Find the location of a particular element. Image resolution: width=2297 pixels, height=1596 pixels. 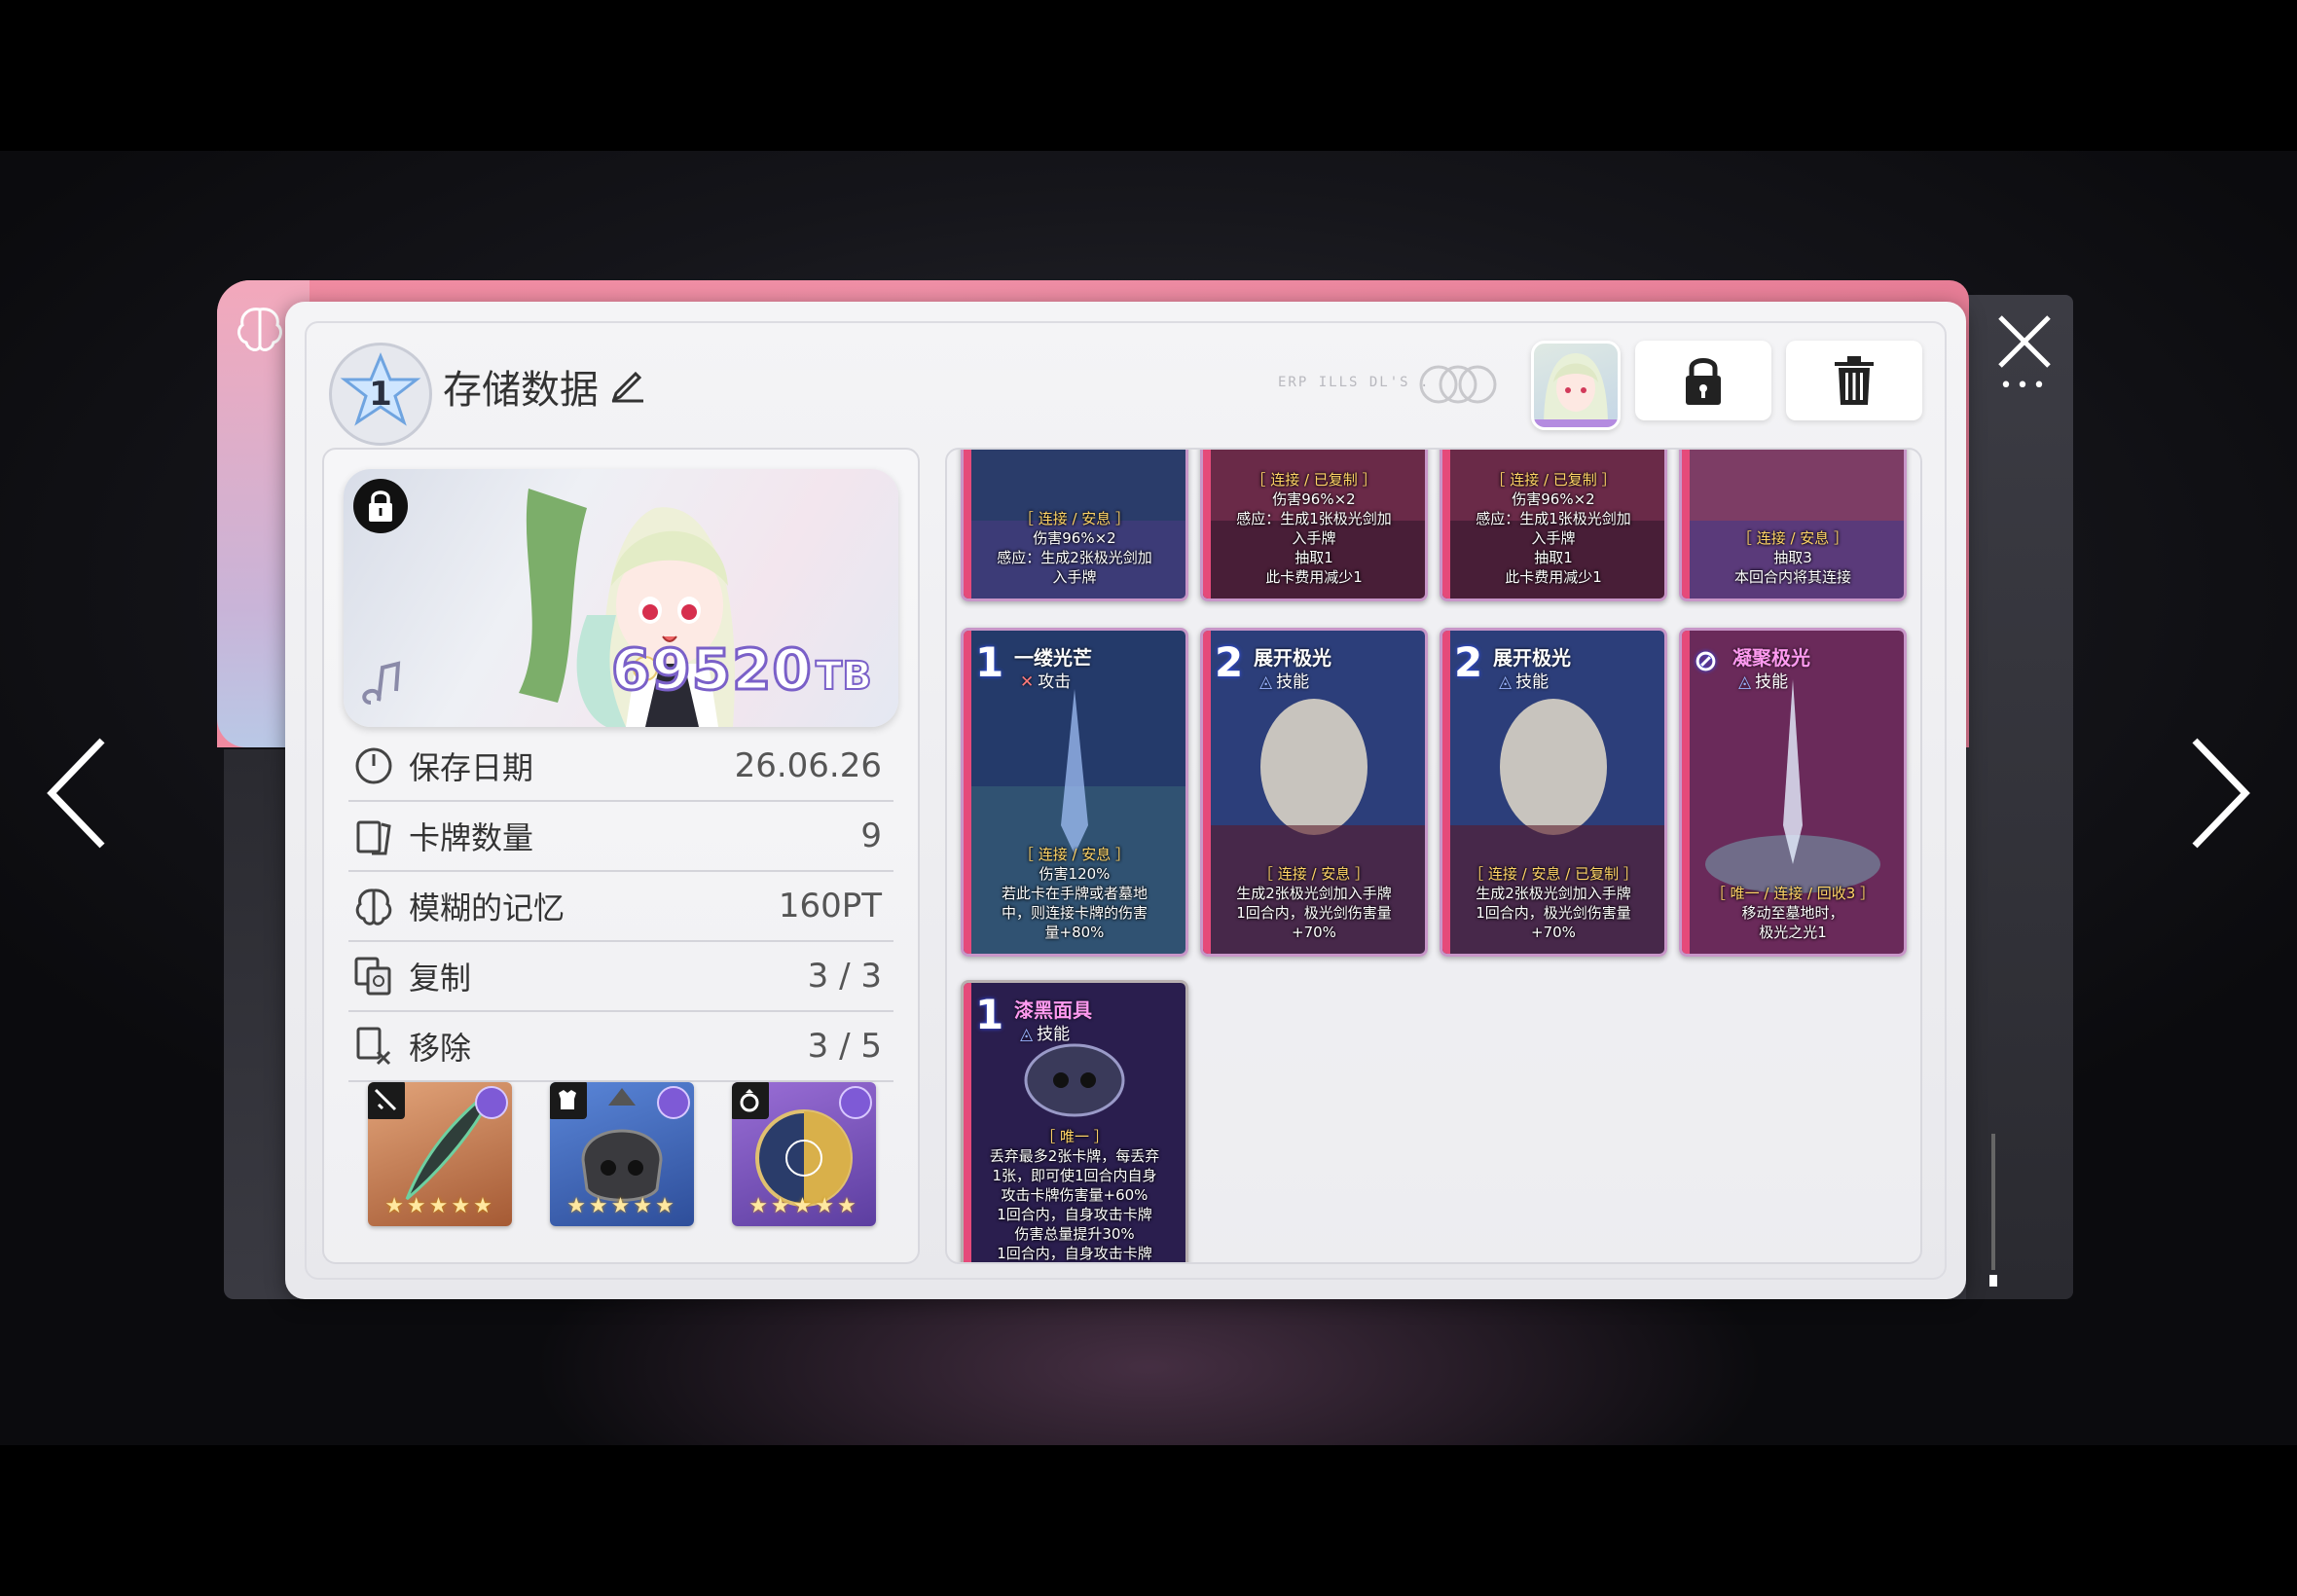

card-text: ［ 唯一 / 连接 / 回收3 ］ 移动至墓地时， 极光之光1 is located at coordinates (1793, 913).